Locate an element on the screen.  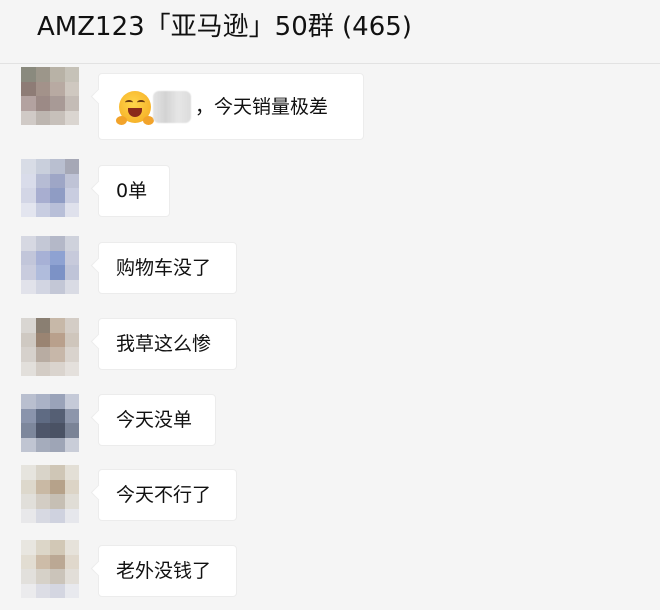
message-text: 老外没钱了 is located at coordinates (164, 571).